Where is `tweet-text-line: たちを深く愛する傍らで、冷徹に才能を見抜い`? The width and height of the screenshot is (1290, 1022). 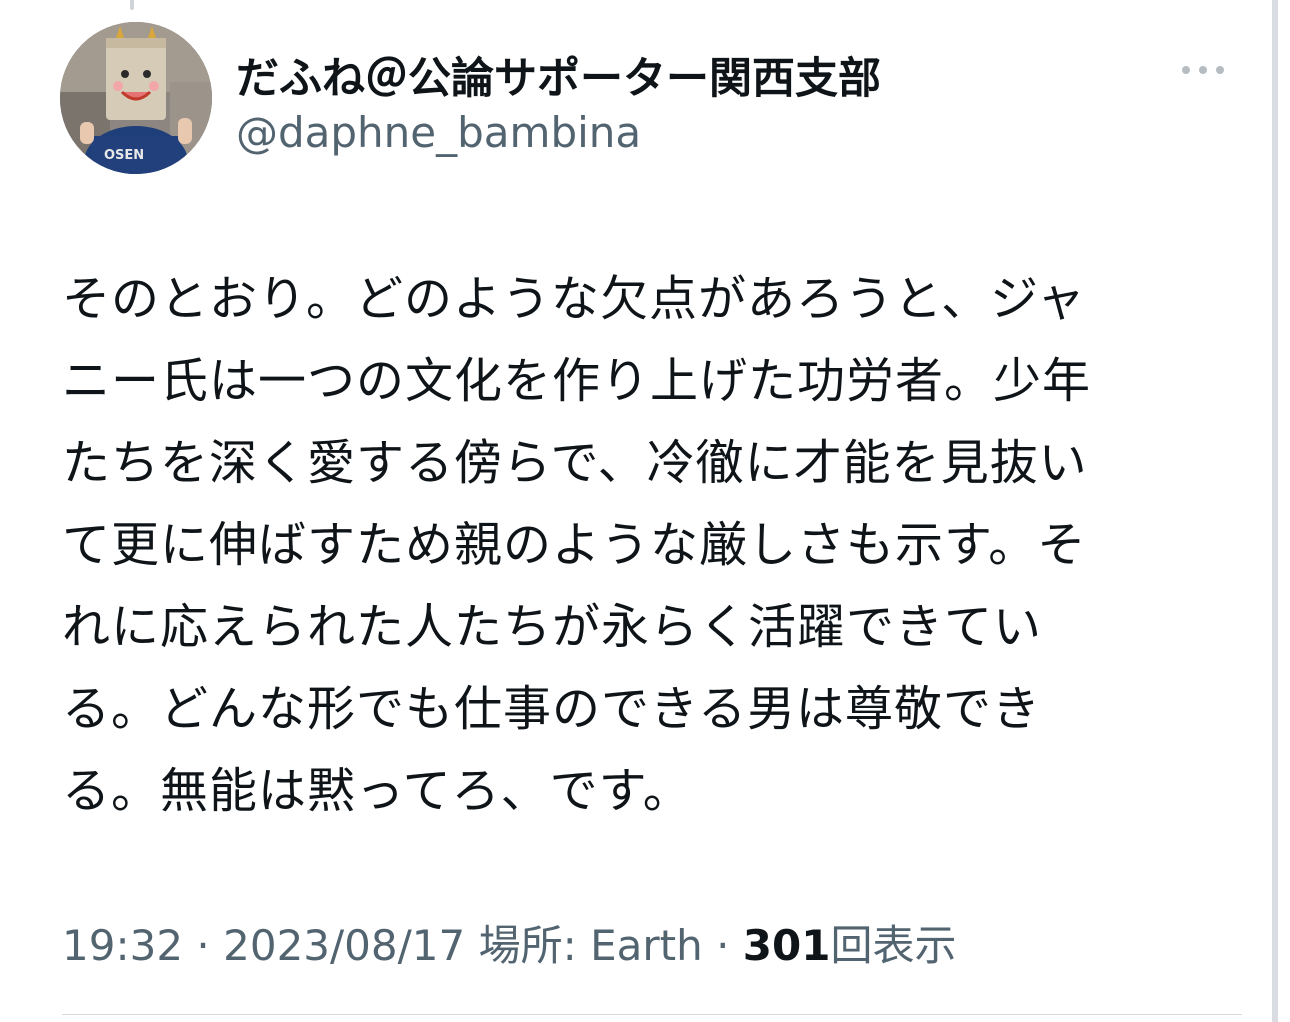 tweet-text-line: たちを深く愛する傍らで、冷徹に才能を見抜い is located at coordinates (575, 463).